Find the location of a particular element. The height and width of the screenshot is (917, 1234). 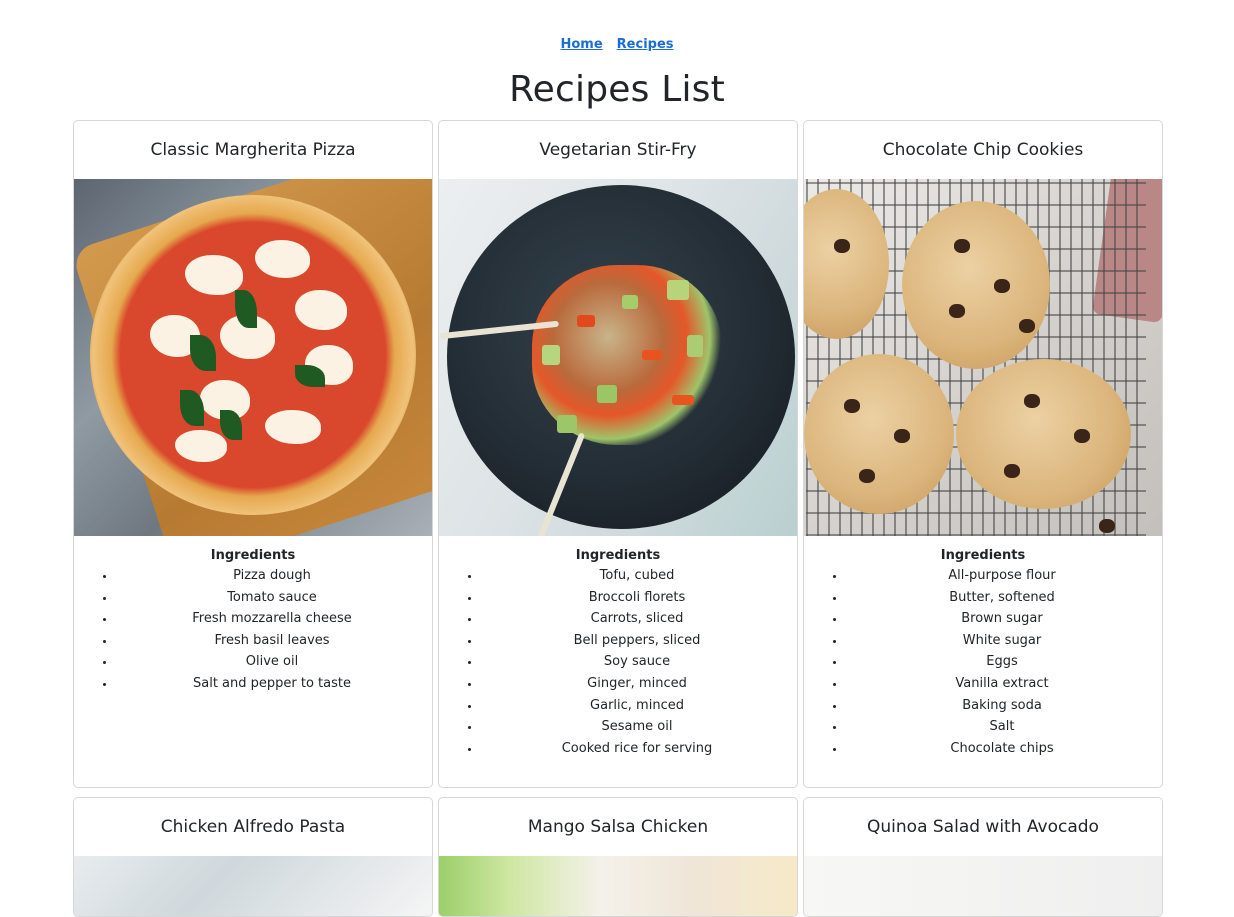

recipe-image-mango-chicken is located at coordinates (618, 886).